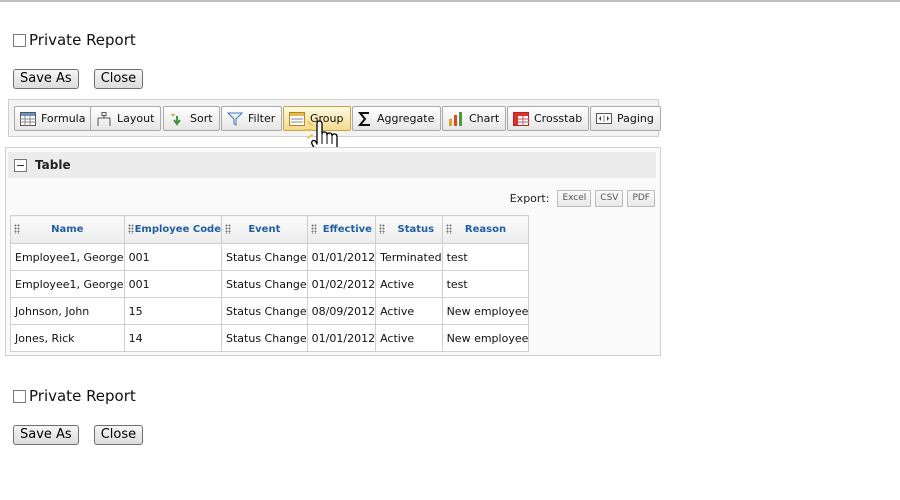 The width and height of the screenshot is (900, 500). What do you see at coordinates (201, 118) in the screenshot?
I see `sort-label: Sort` at bounding box center [201, 118].